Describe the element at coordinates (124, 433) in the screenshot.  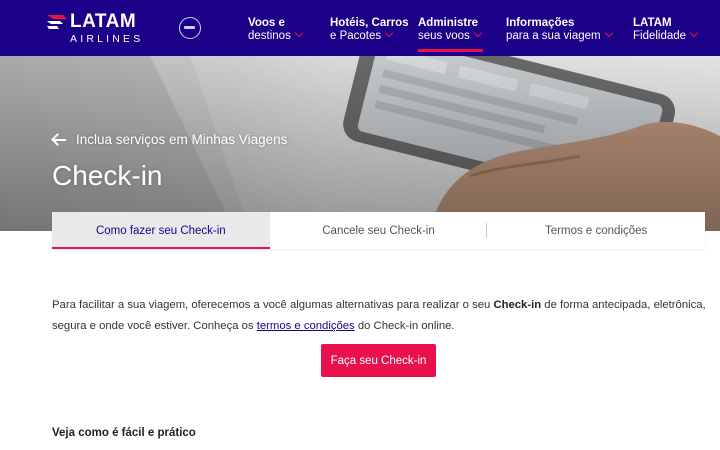
I see `section-subheading: Veja como é fácil e prático` at that location.